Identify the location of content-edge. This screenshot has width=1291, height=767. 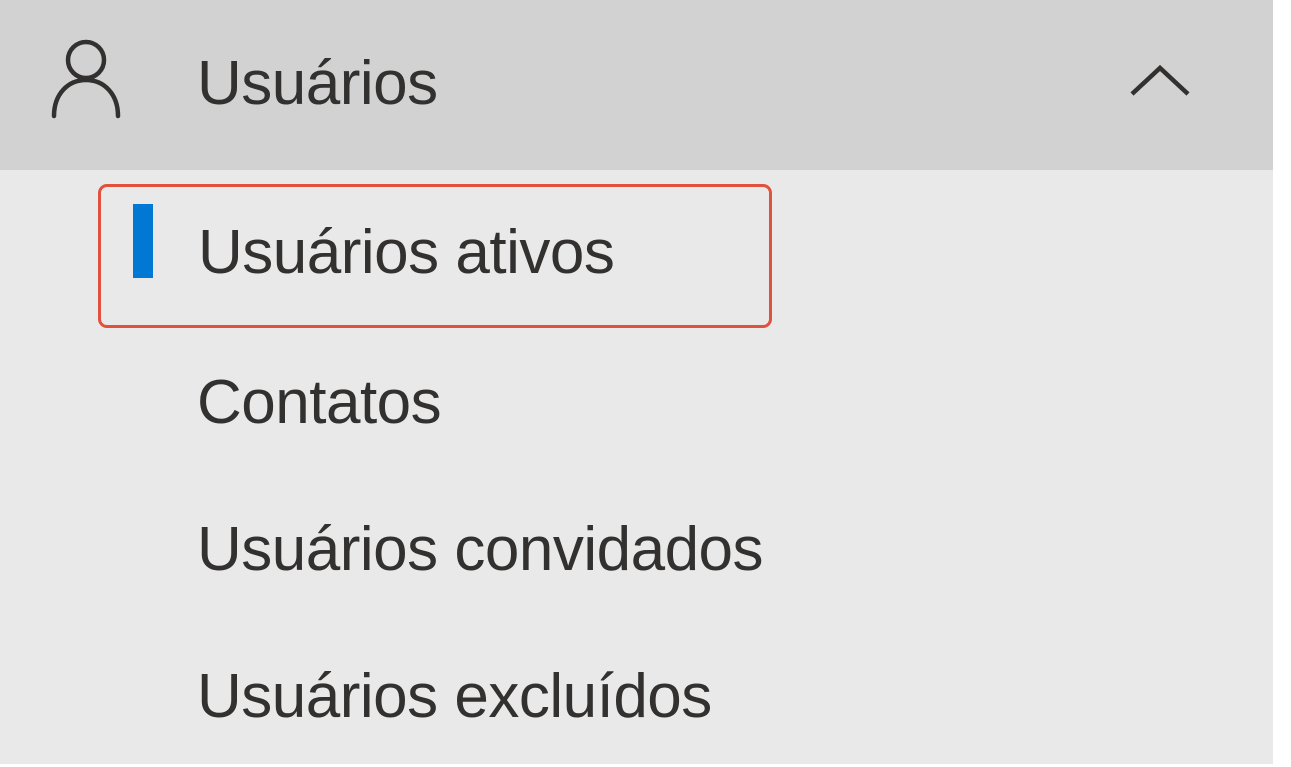
(1282, 382).